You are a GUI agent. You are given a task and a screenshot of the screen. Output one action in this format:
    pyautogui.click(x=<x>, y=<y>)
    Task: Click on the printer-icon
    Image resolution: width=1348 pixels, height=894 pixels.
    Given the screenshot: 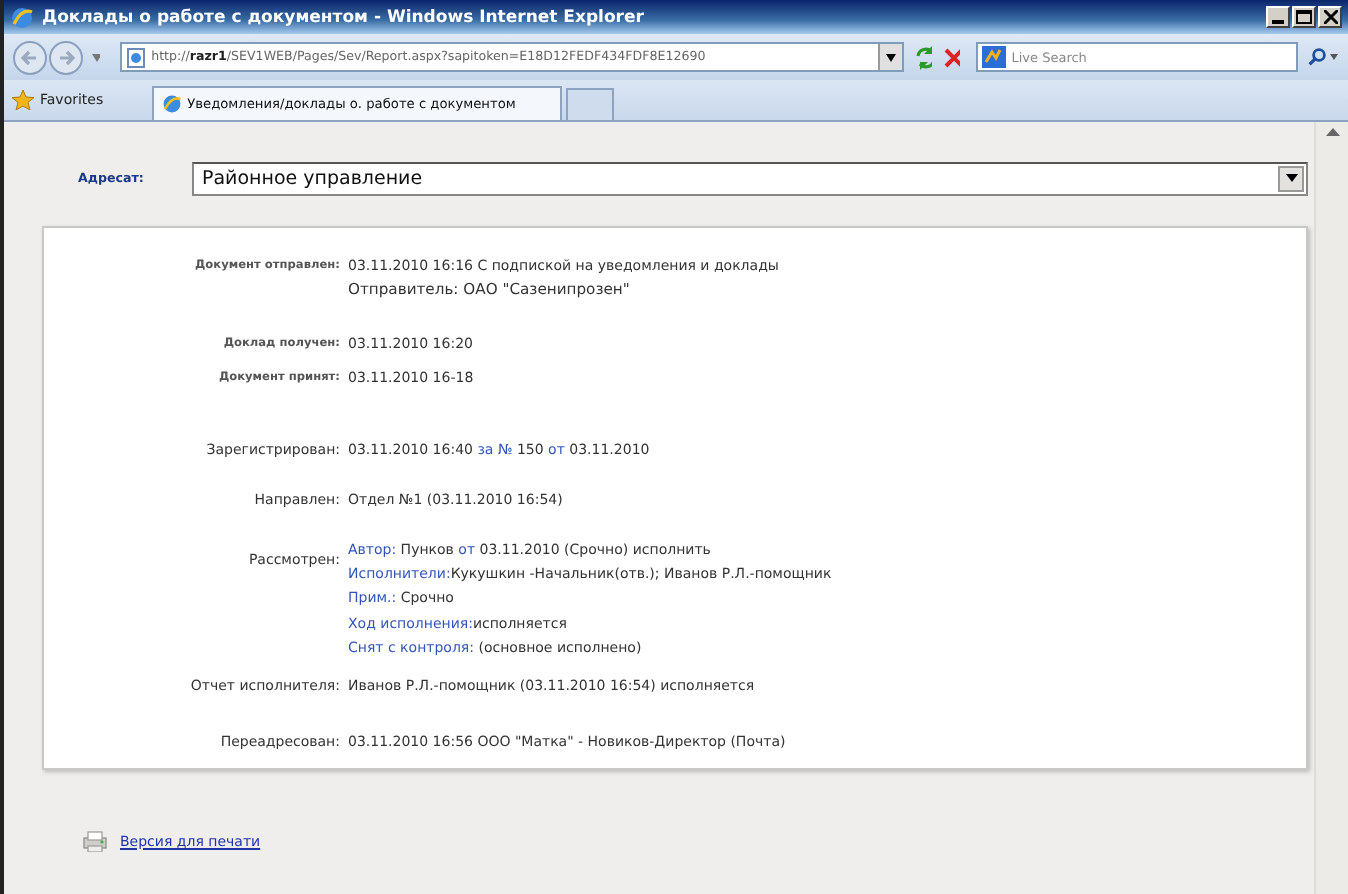 What is the action you would take?
    pyautogui.click(x=95, y=841)
    